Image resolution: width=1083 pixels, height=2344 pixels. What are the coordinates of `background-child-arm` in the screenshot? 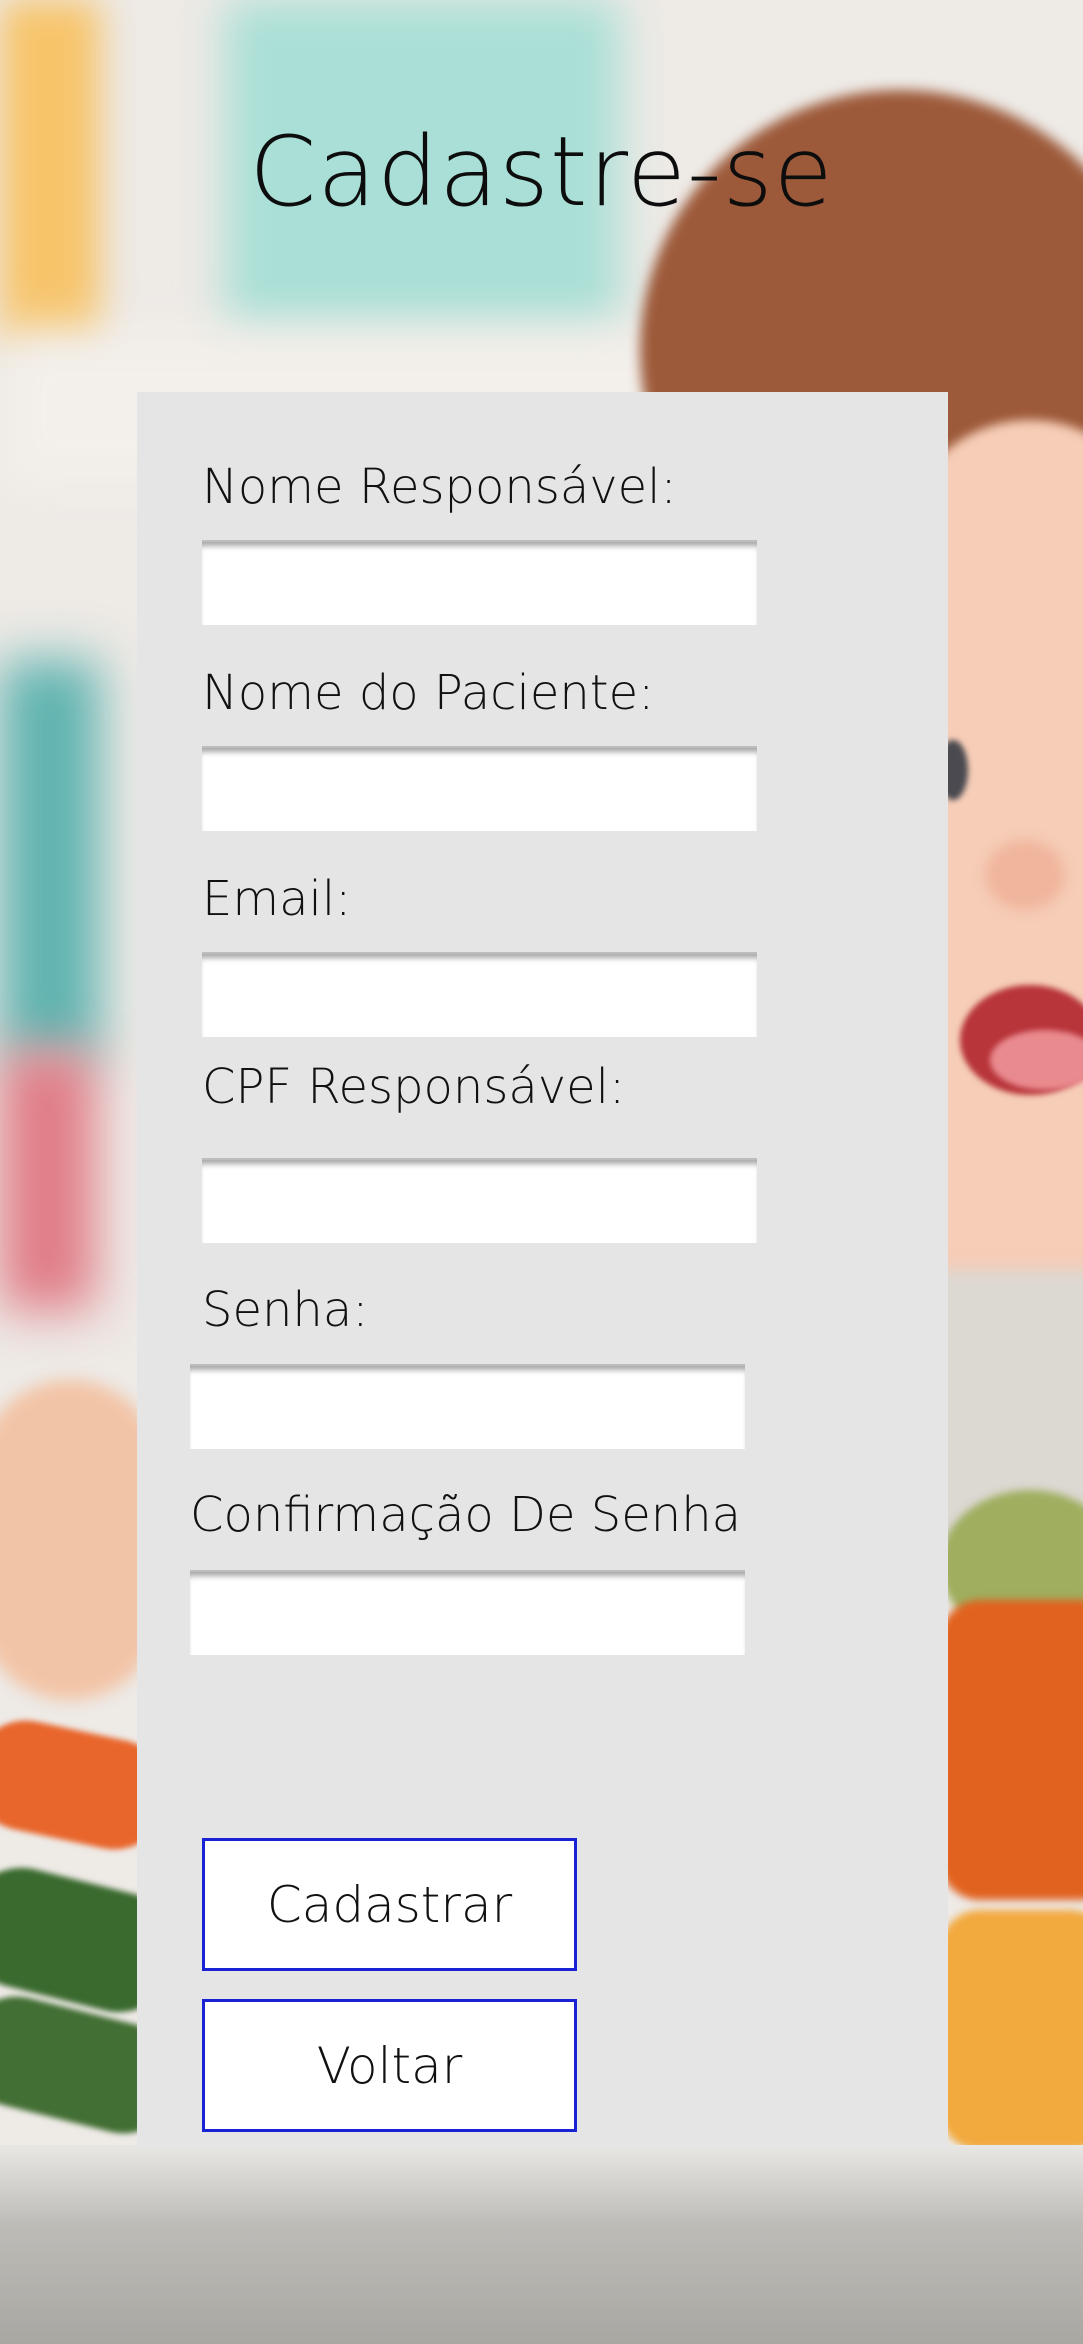 It's located at (80, 1540).